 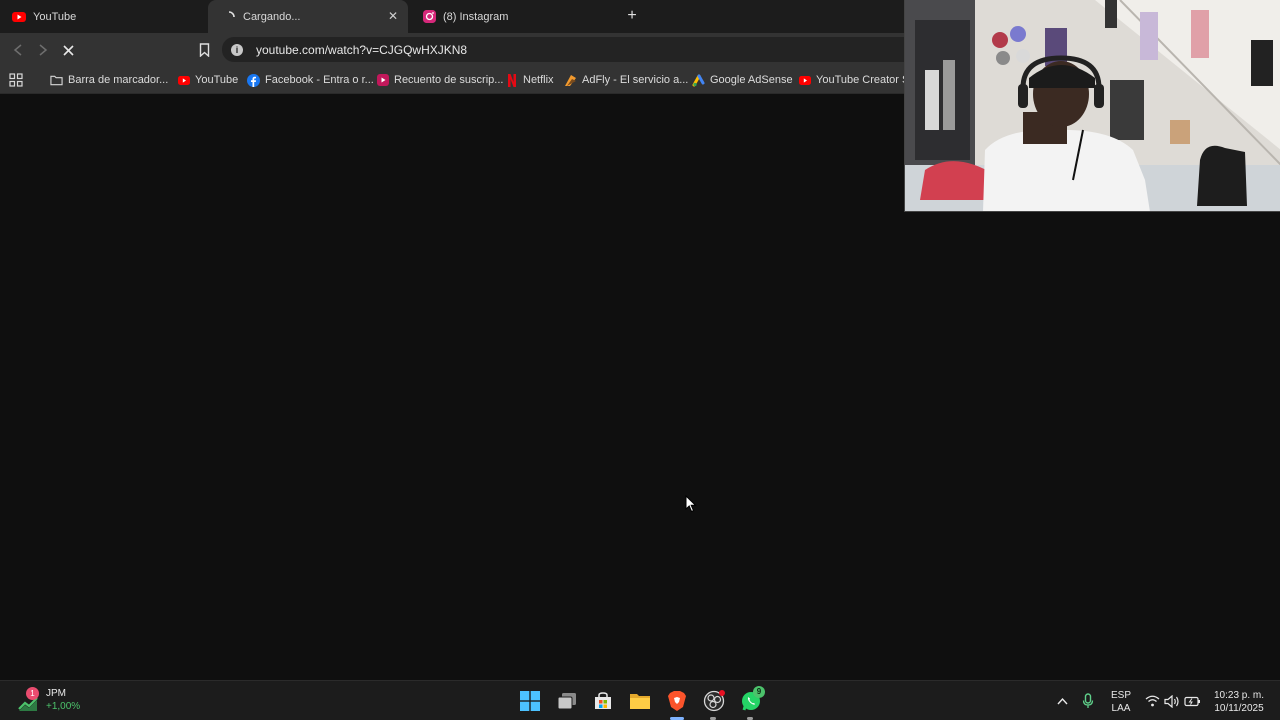 What do you see at coordinates (55, 16) in the screenshot?
I see `tab-title: YouTube` at bounding box center [55, 16].